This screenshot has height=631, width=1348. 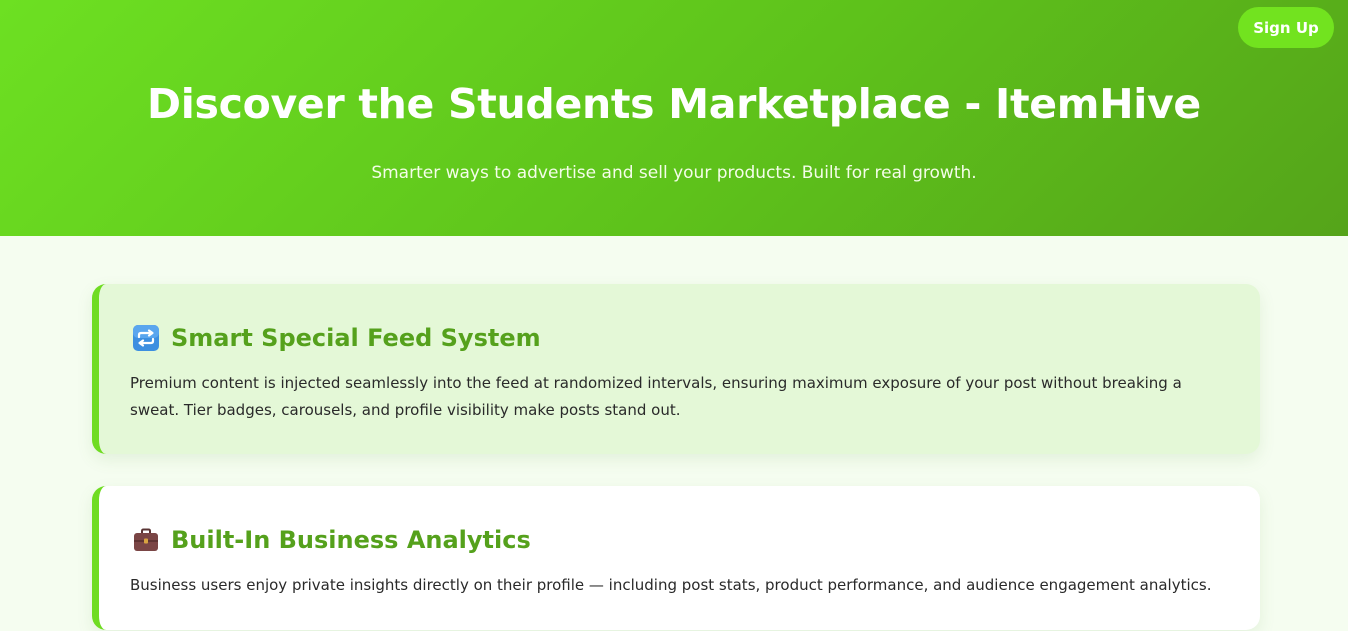 I want to click on feature-title: Built-In Business Analytics, so click(x=351, y=540).